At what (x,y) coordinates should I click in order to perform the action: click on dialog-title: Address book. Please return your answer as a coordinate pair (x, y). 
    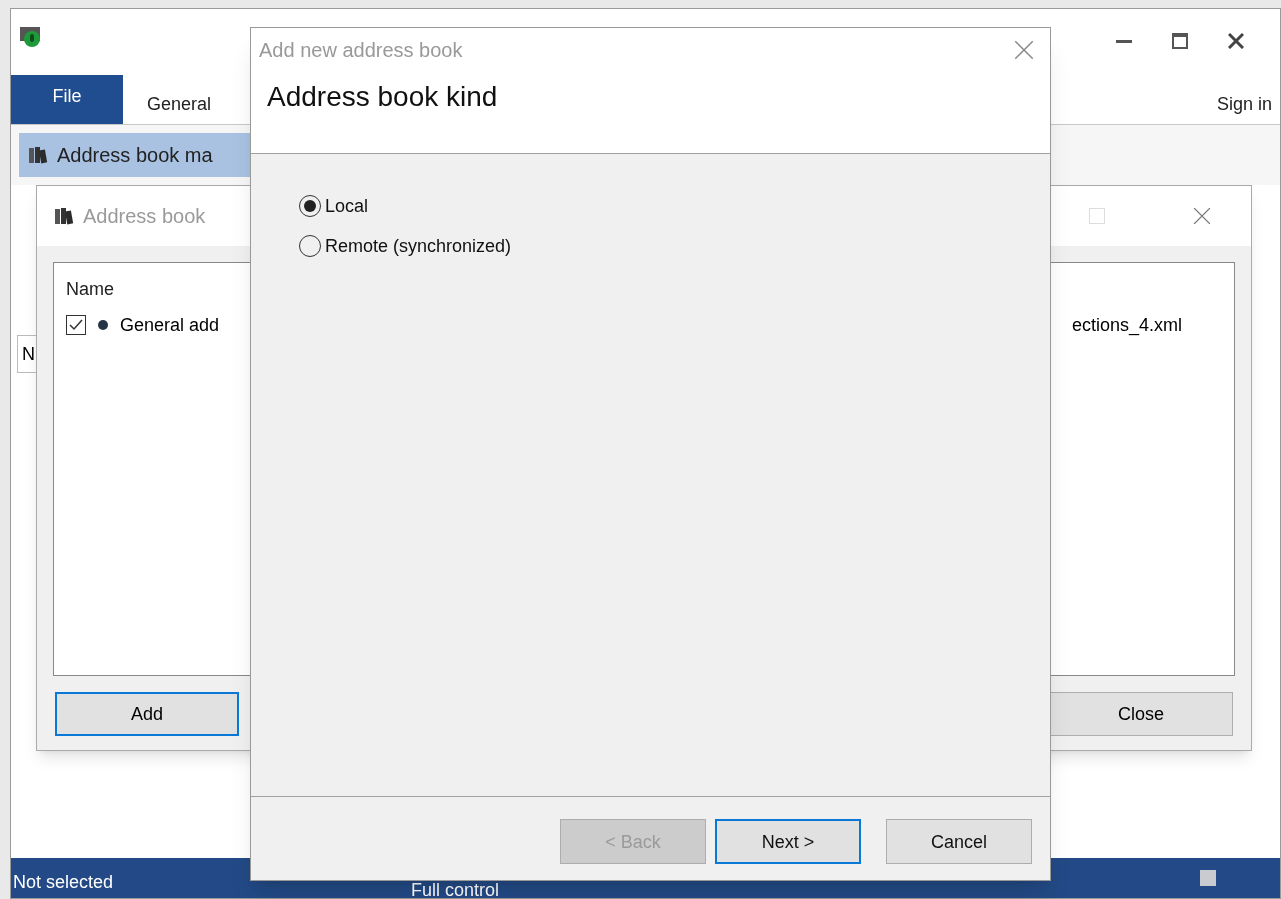
    Looking at the image, I should click on (144, 216).